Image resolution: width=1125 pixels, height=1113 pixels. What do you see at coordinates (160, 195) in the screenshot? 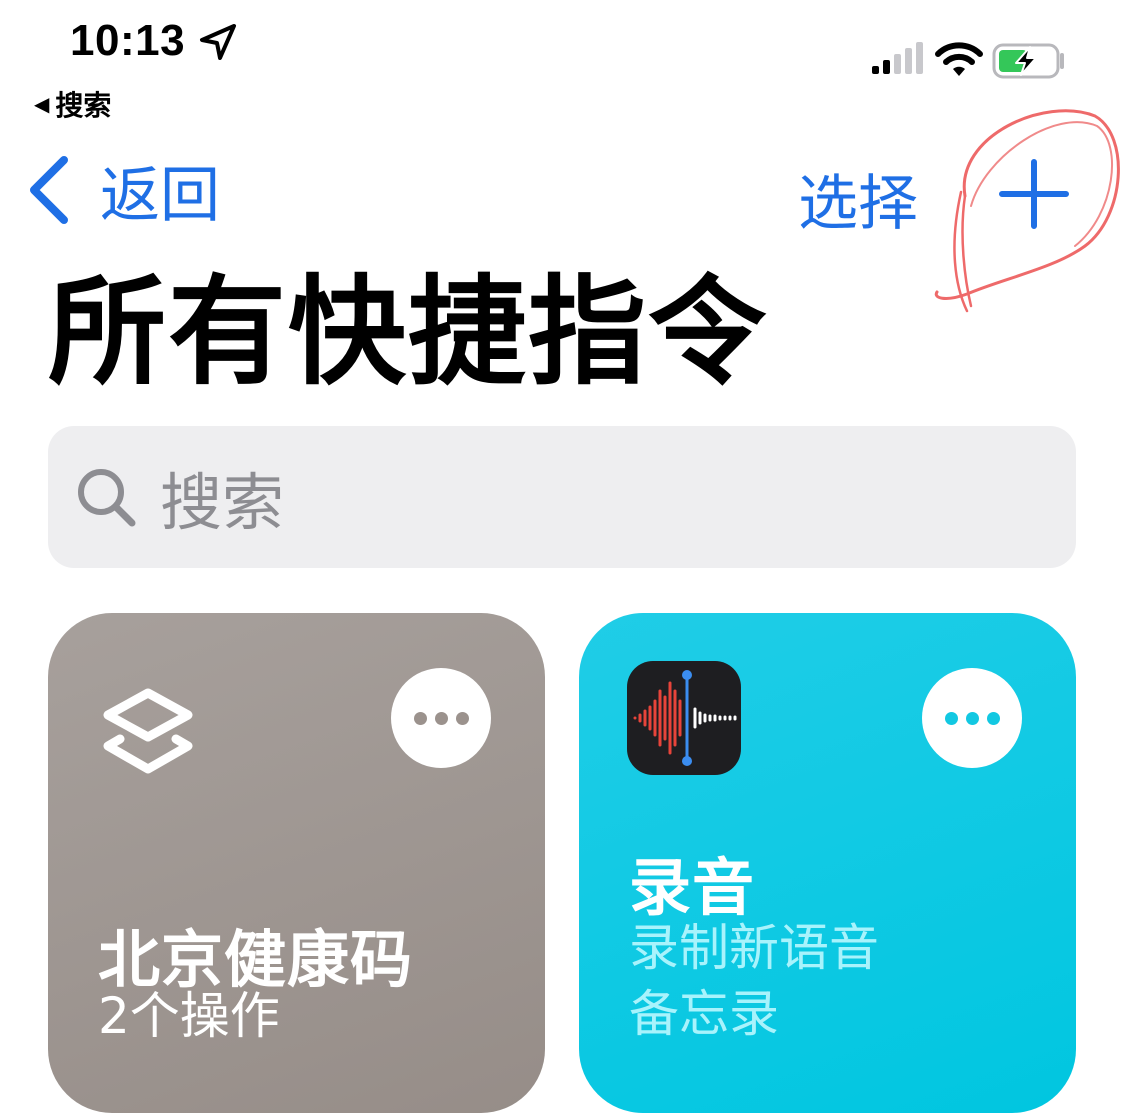
I see `back-button-label: 返回` at bounding box center [160, 195].